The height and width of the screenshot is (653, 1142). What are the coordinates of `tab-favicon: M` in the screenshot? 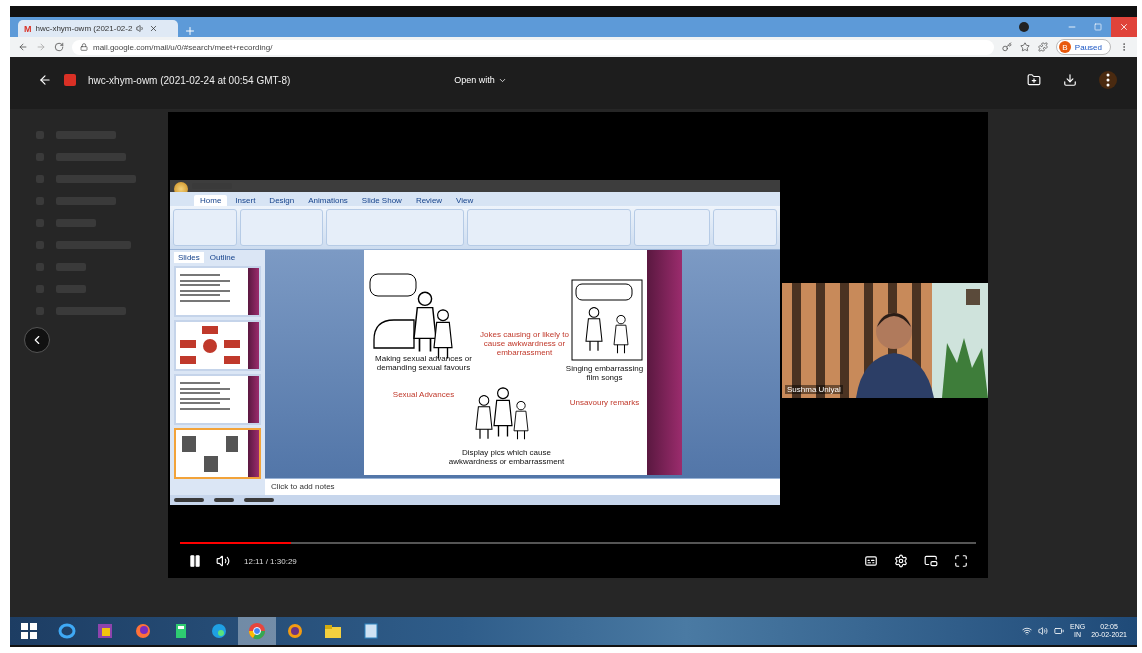 It's located at (28, 28).